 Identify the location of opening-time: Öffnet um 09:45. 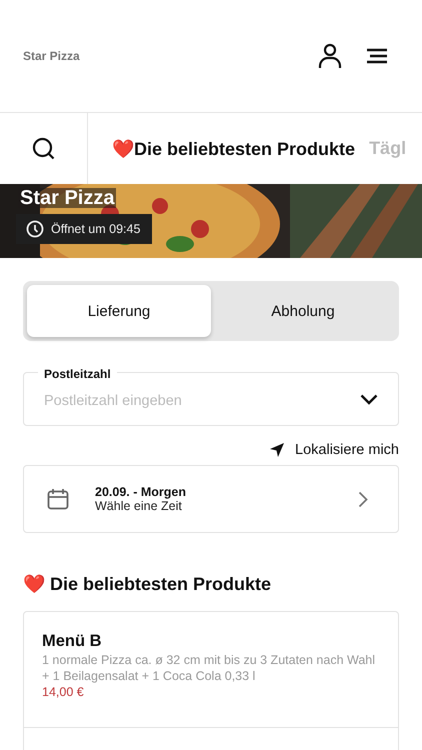
(95, 229).